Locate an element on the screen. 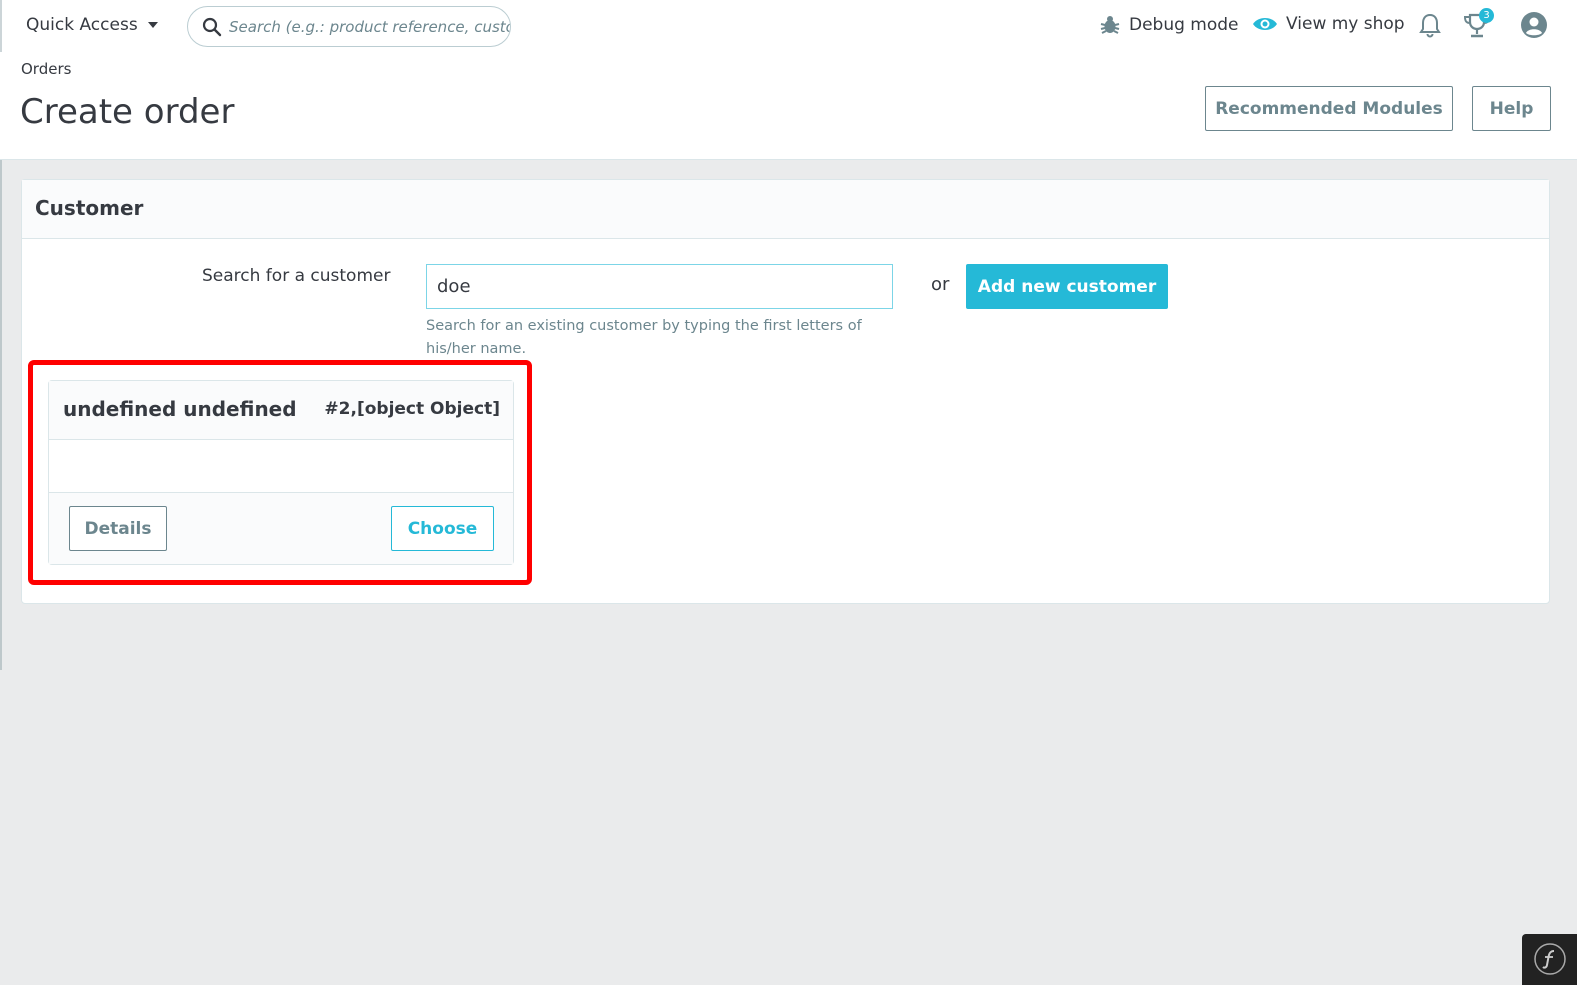 The image size is (1577, 985). help-button: Help is located at coordinates (1511, 108).